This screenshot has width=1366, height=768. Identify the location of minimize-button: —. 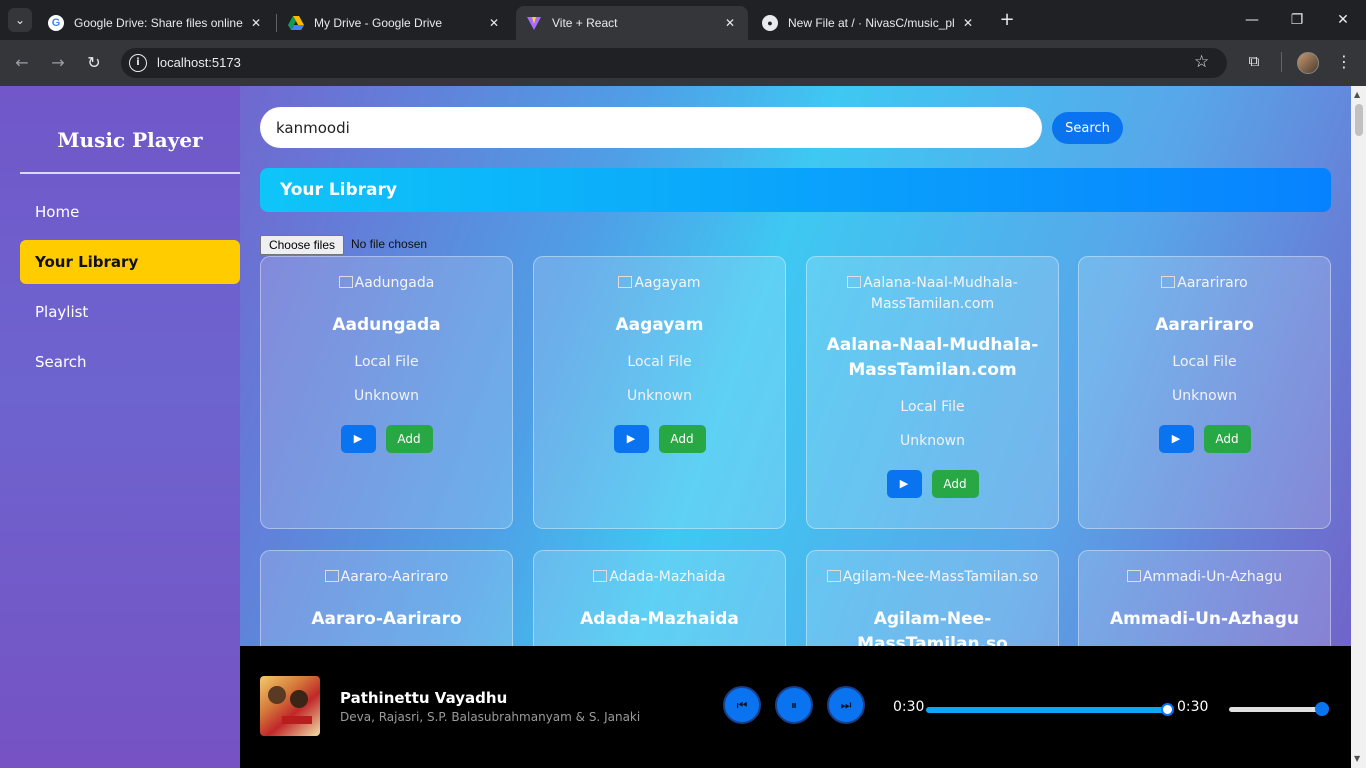
(1252, 20).